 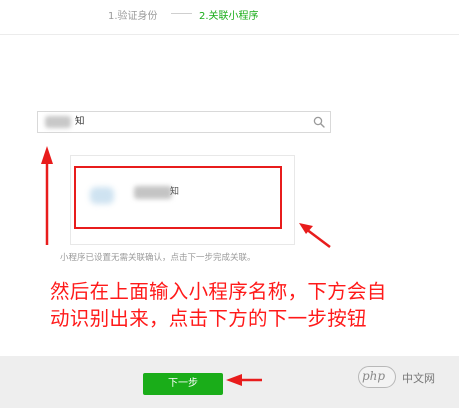 I want to click on step-indicator: 1.验证身份 2.关联小程序, so click(x=229, y=14).